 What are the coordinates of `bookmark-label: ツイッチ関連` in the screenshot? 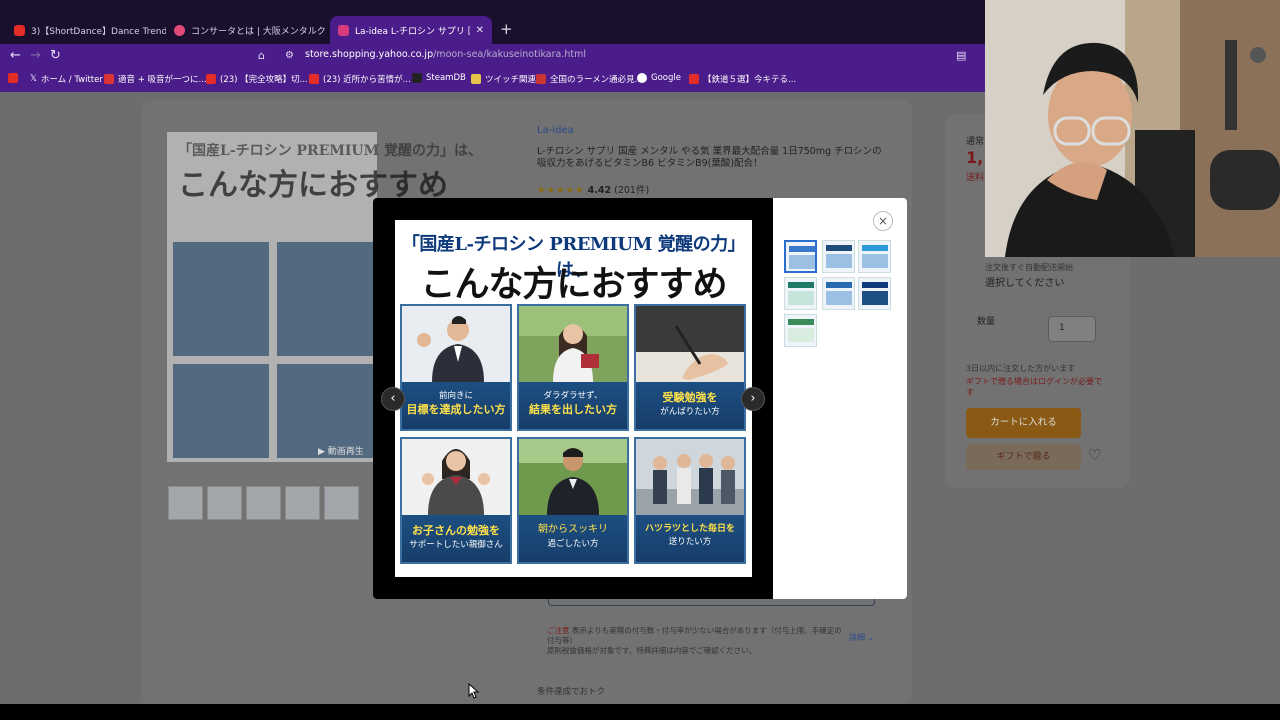 It's located at (511, 80).